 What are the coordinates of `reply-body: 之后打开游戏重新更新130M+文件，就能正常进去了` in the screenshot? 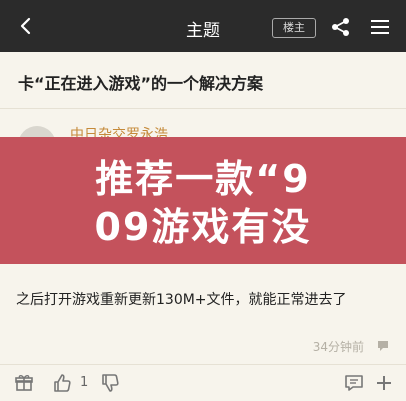 It's located at (181, 300).